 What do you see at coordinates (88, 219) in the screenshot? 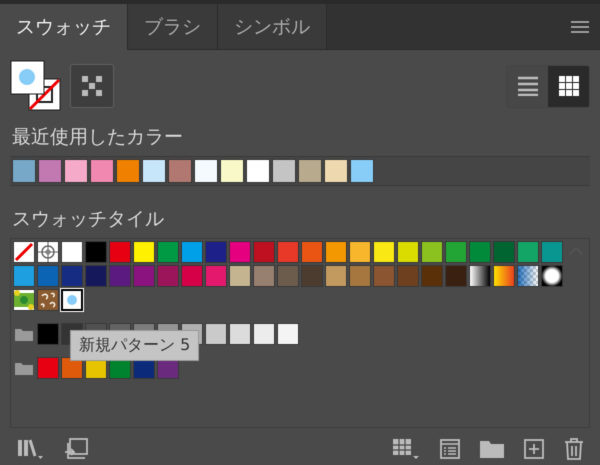
I see `section-title: スウォッチタイル` at bounding box center [88, 219].